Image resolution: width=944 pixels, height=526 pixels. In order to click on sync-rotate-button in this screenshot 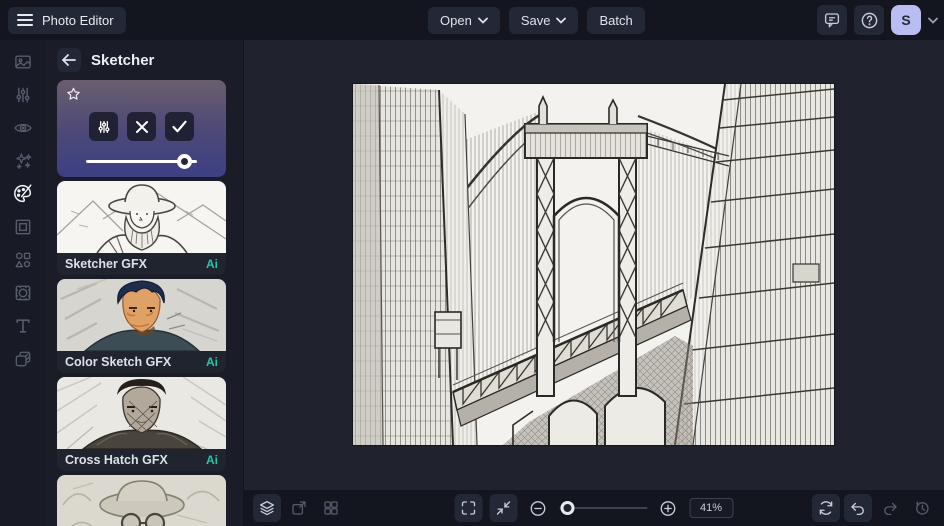, I will do `click(826, 508)`.